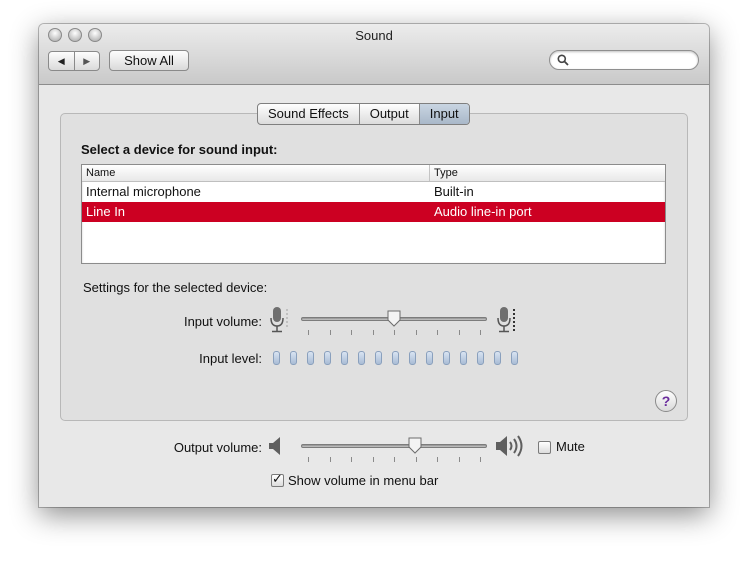  Describe the element at coordinates (175, 287) in the screenshot. I see `settings-label: Settings for the selected device:` at that location.